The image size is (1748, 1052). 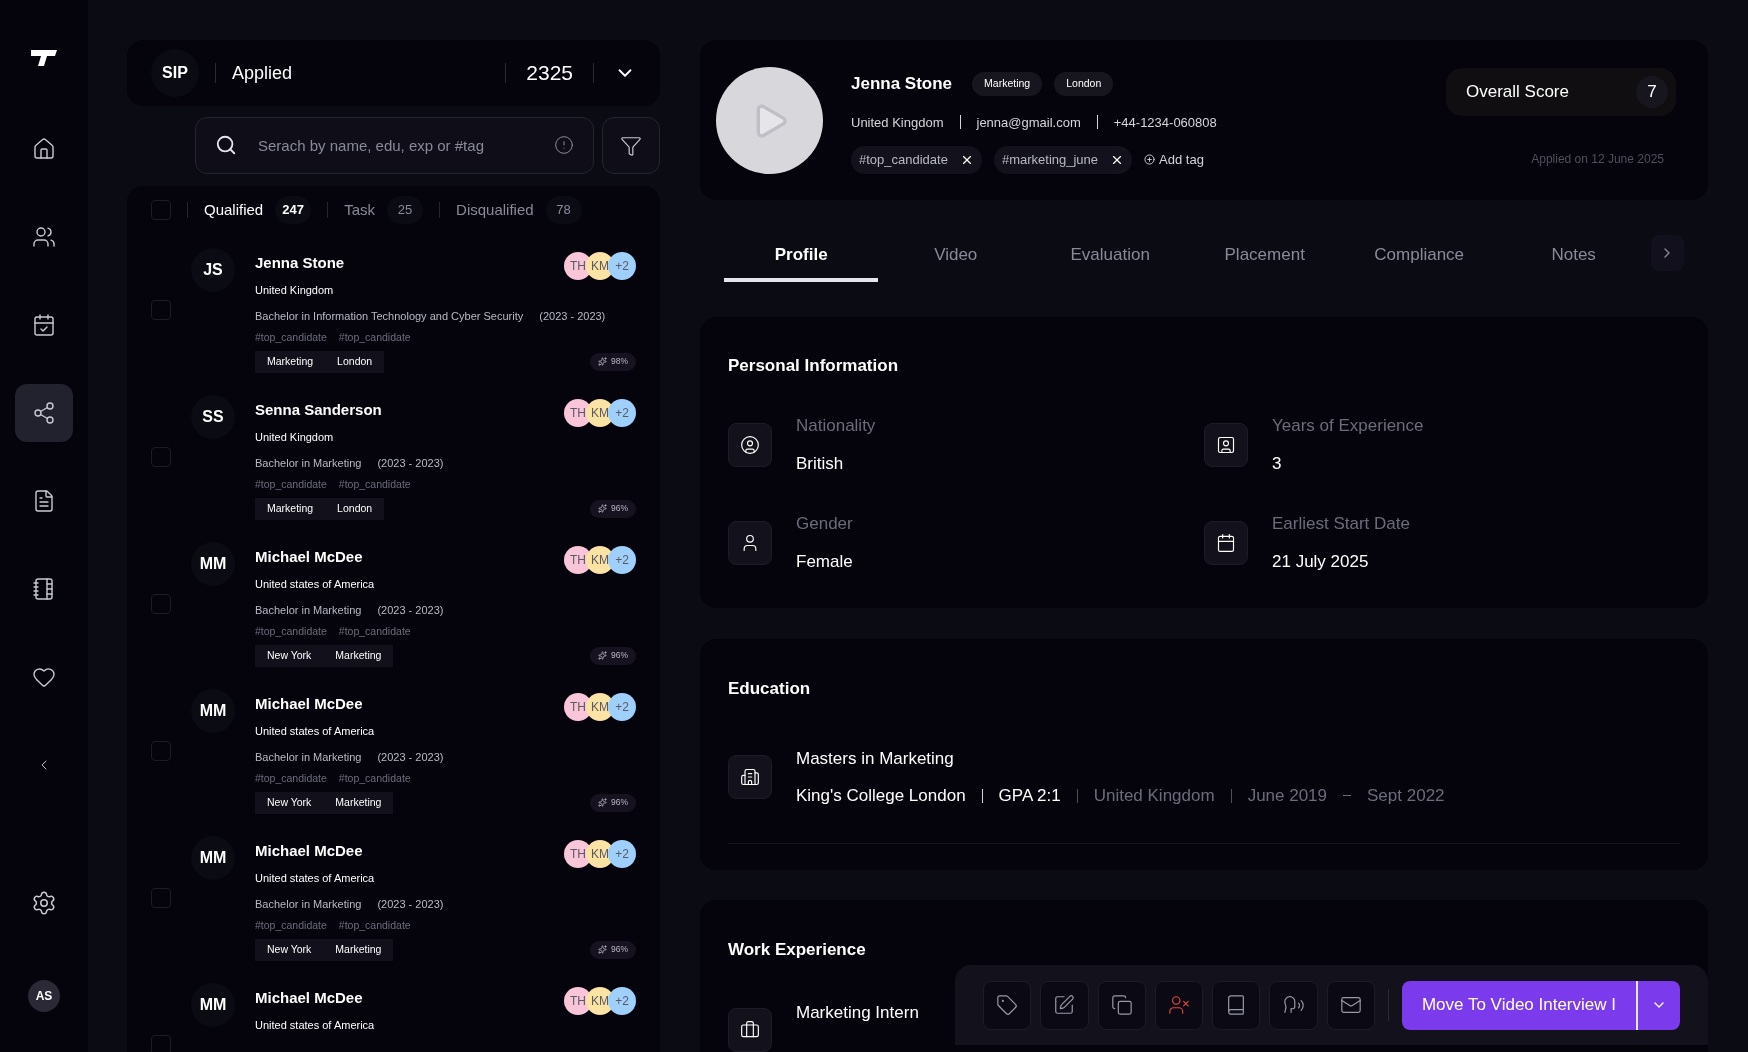 What do you see at coordinates (318, 410) in the screenshot?
I see `candidate-name: Senna Sanderson` at bounding box center [318, 410].